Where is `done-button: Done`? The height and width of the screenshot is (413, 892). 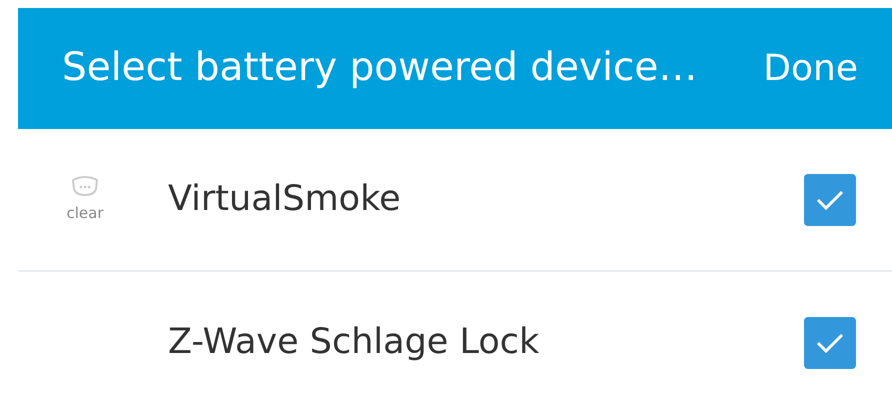 done-button: Done is located at coordinates (810, 69).